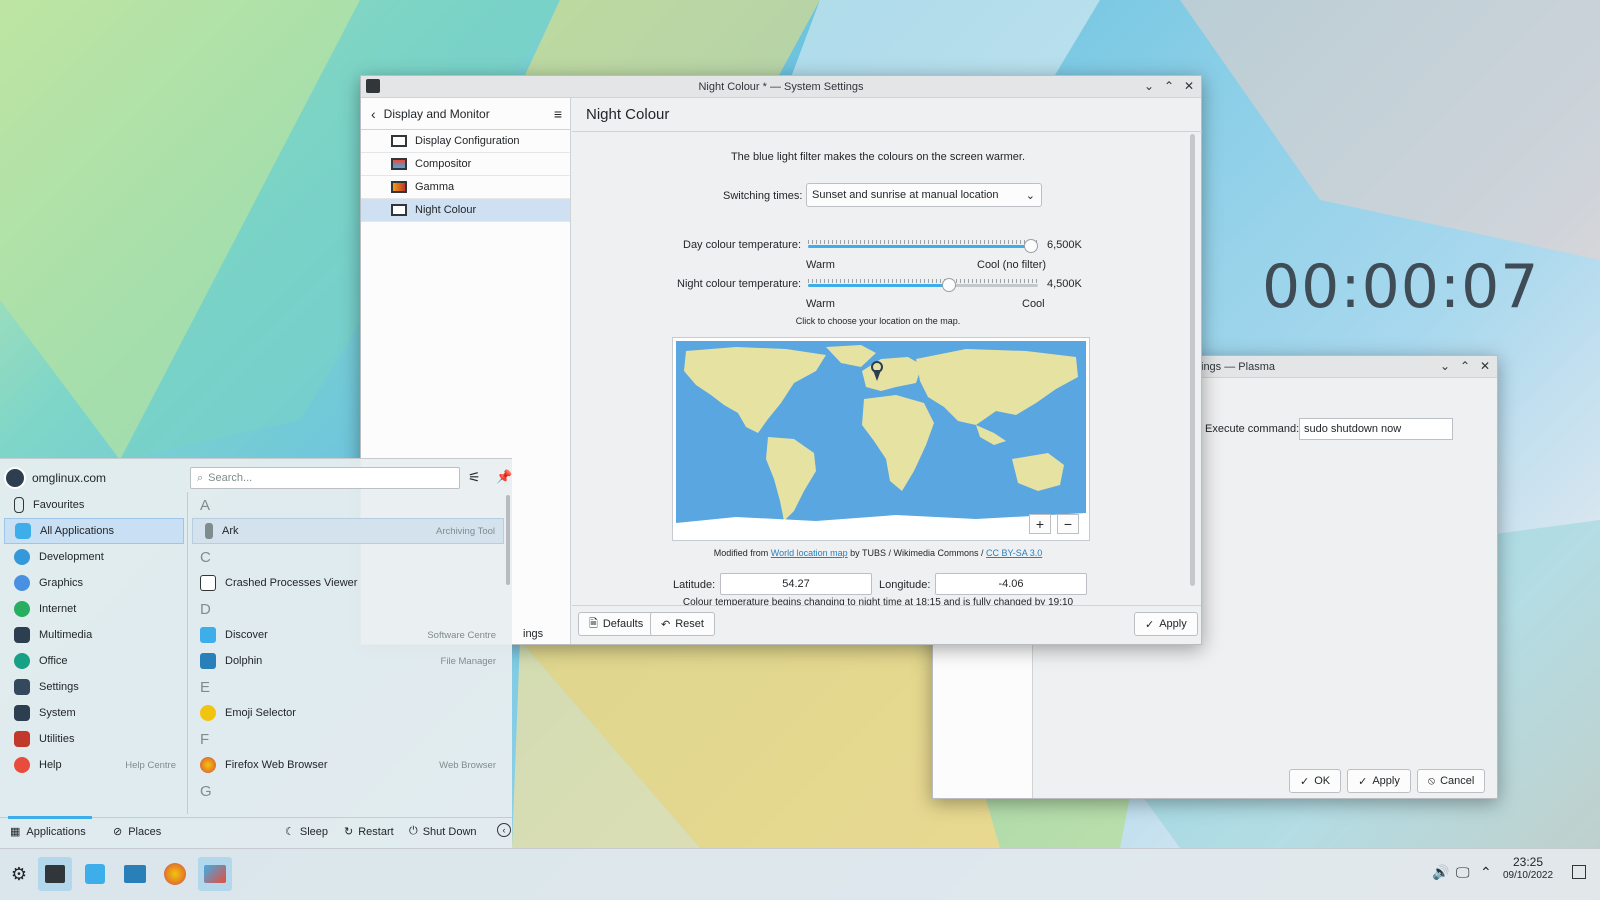  What do you see at coordinates (369, 832) in the screenshot?
I see `restart-button: ↻ Restart` at bounding box center [369, 832].